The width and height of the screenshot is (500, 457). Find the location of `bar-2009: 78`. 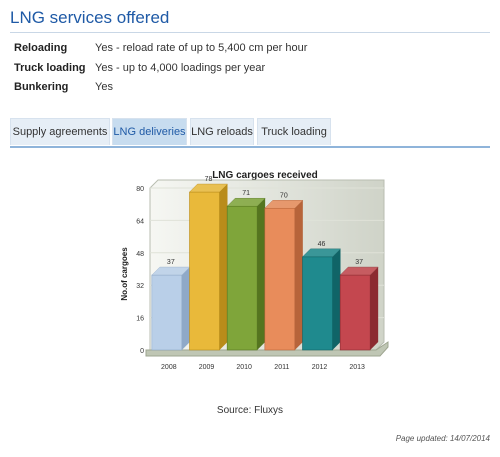

bar-2009: 78 is located at coordinates (208, 263).